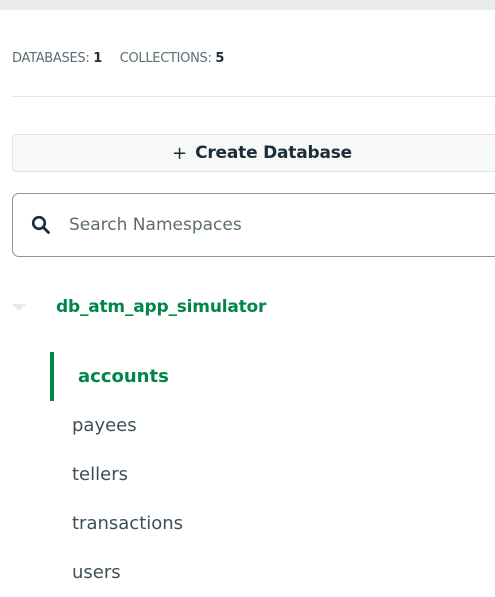 Image resolution: width=495 pixels, height=597 pixels. I want to click on divider, so click(253, 96).